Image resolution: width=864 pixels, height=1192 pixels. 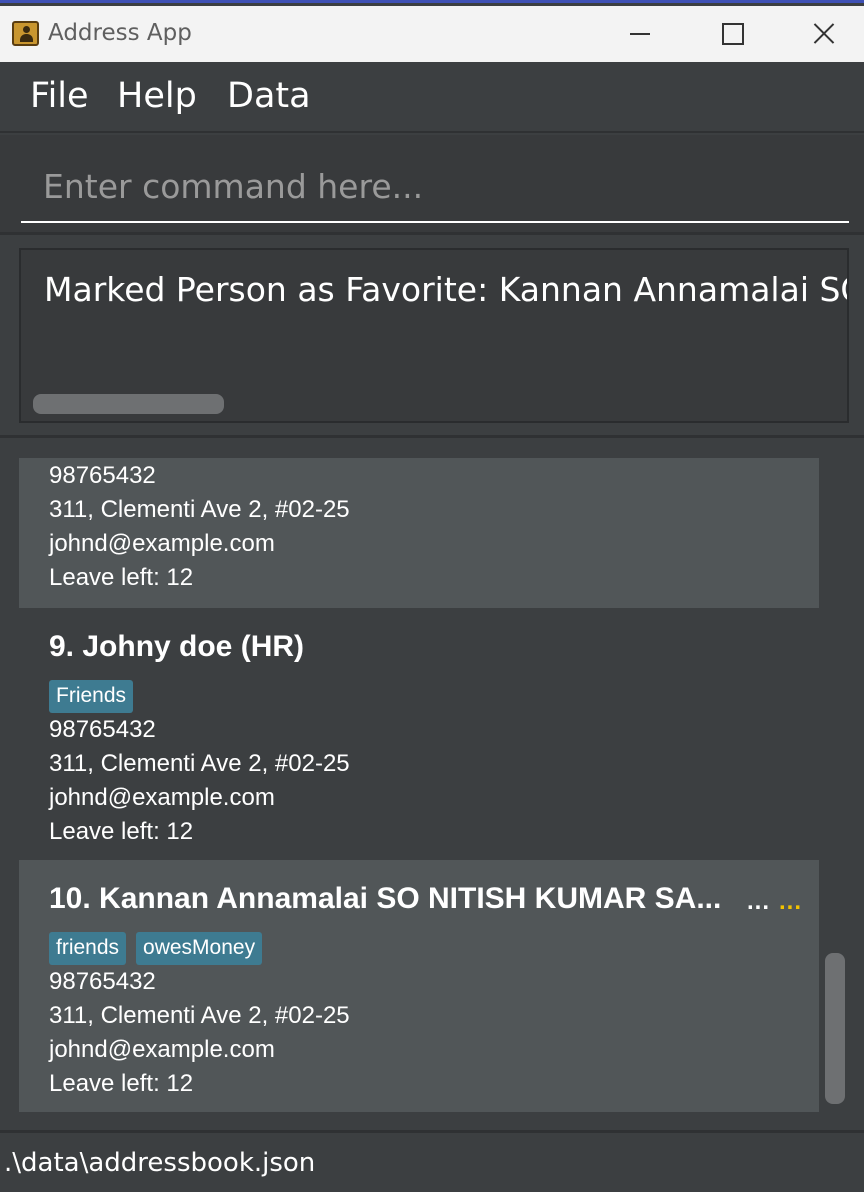 I want to click on person-tags: Friends, so click(x=91, y=696).